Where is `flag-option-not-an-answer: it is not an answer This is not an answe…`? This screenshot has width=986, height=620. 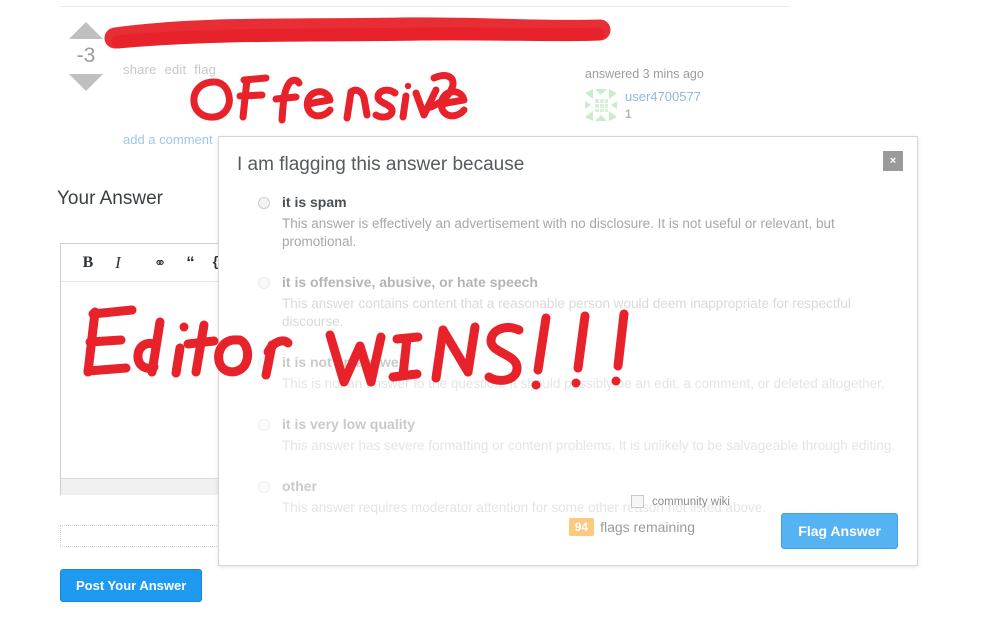
flag-option-not-an-answer: it is not an answer This is not an answe… is located at coordinates (569, 373).